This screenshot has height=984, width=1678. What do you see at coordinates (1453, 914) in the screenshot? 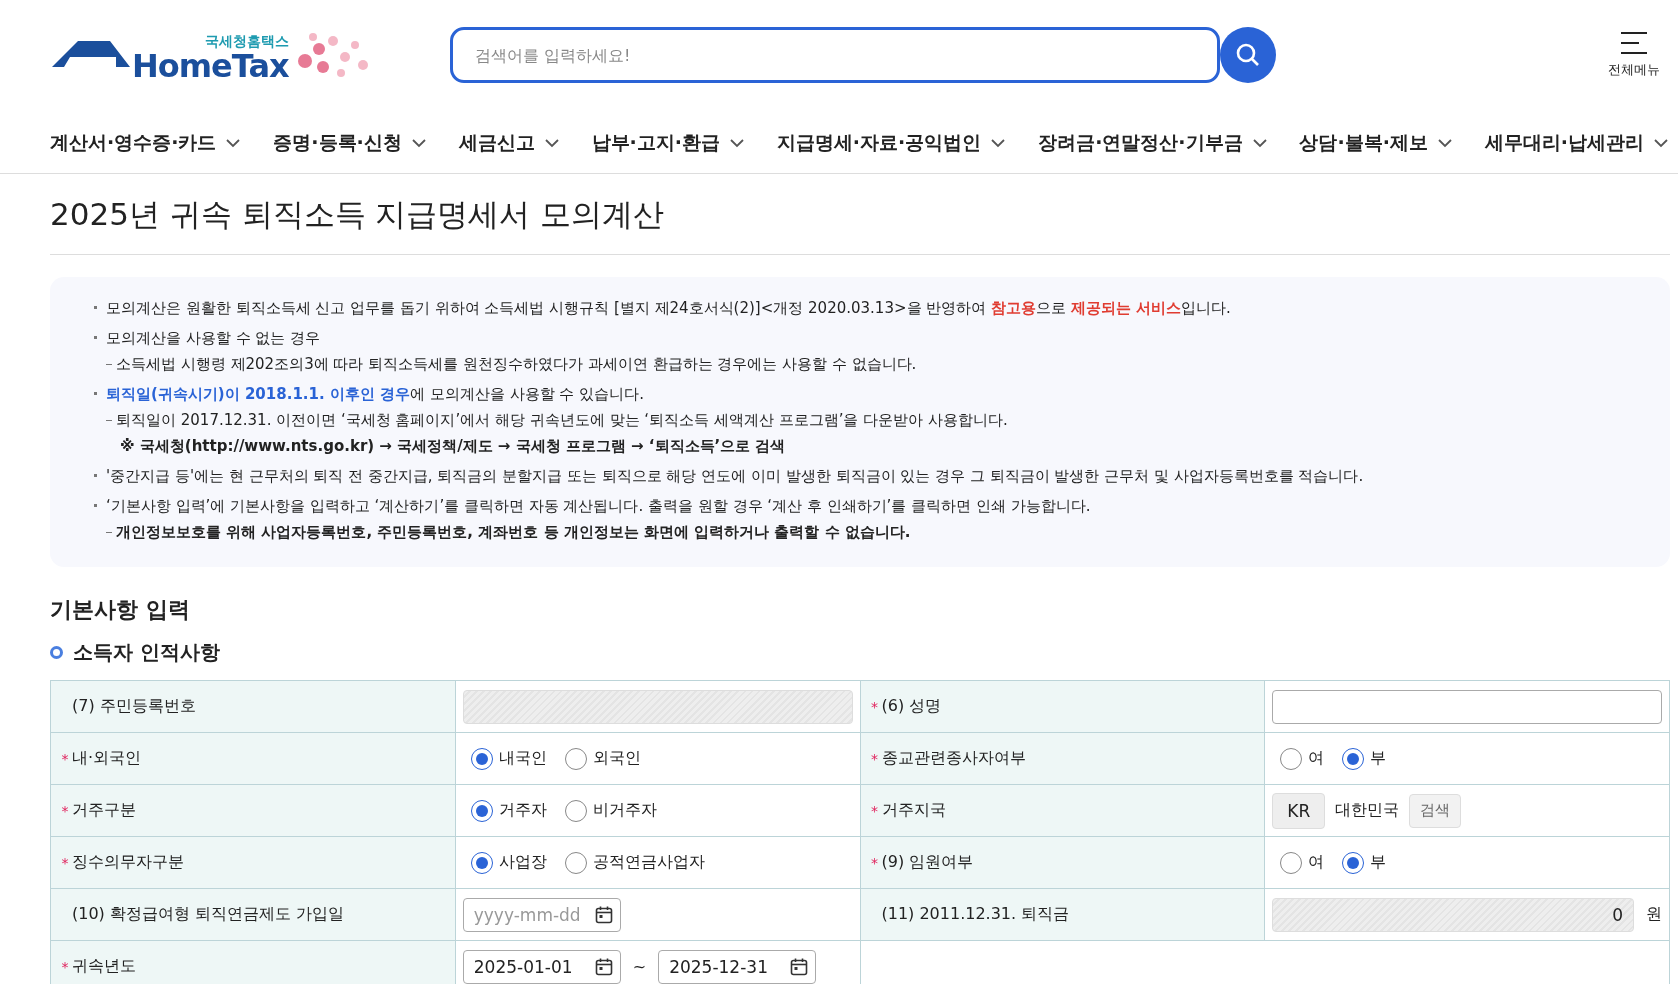
I see `amount-field: 0` at bounding box center [1453, 914].